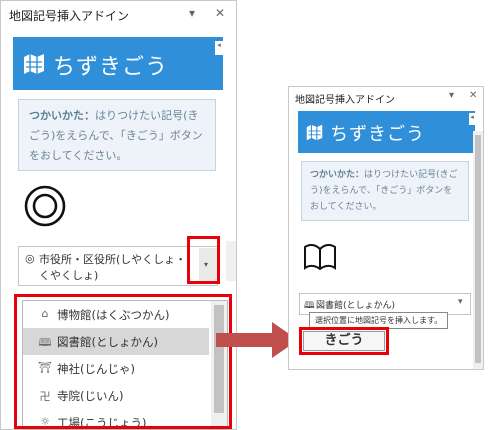  Describe the element at coordinates (30, 258) in the screenshot. I see `city-hall-icon: ◎` at that location.